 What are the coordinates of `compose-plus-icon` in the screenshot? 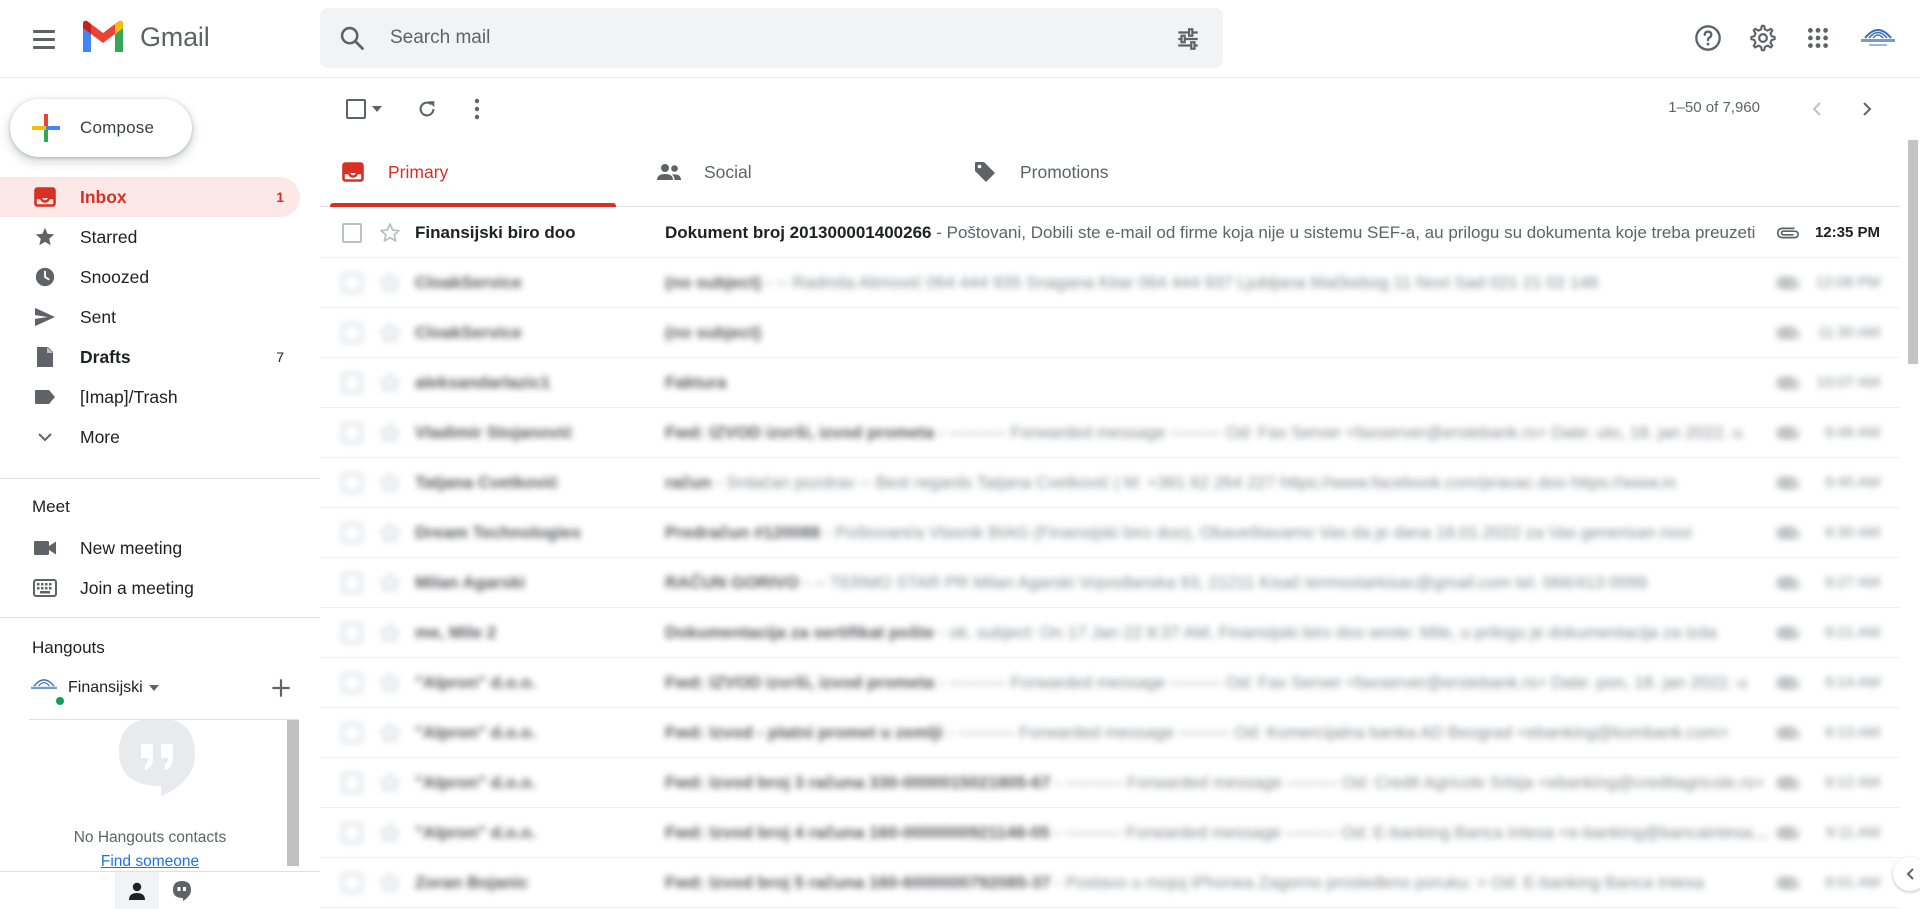 It's located at (46, 128).